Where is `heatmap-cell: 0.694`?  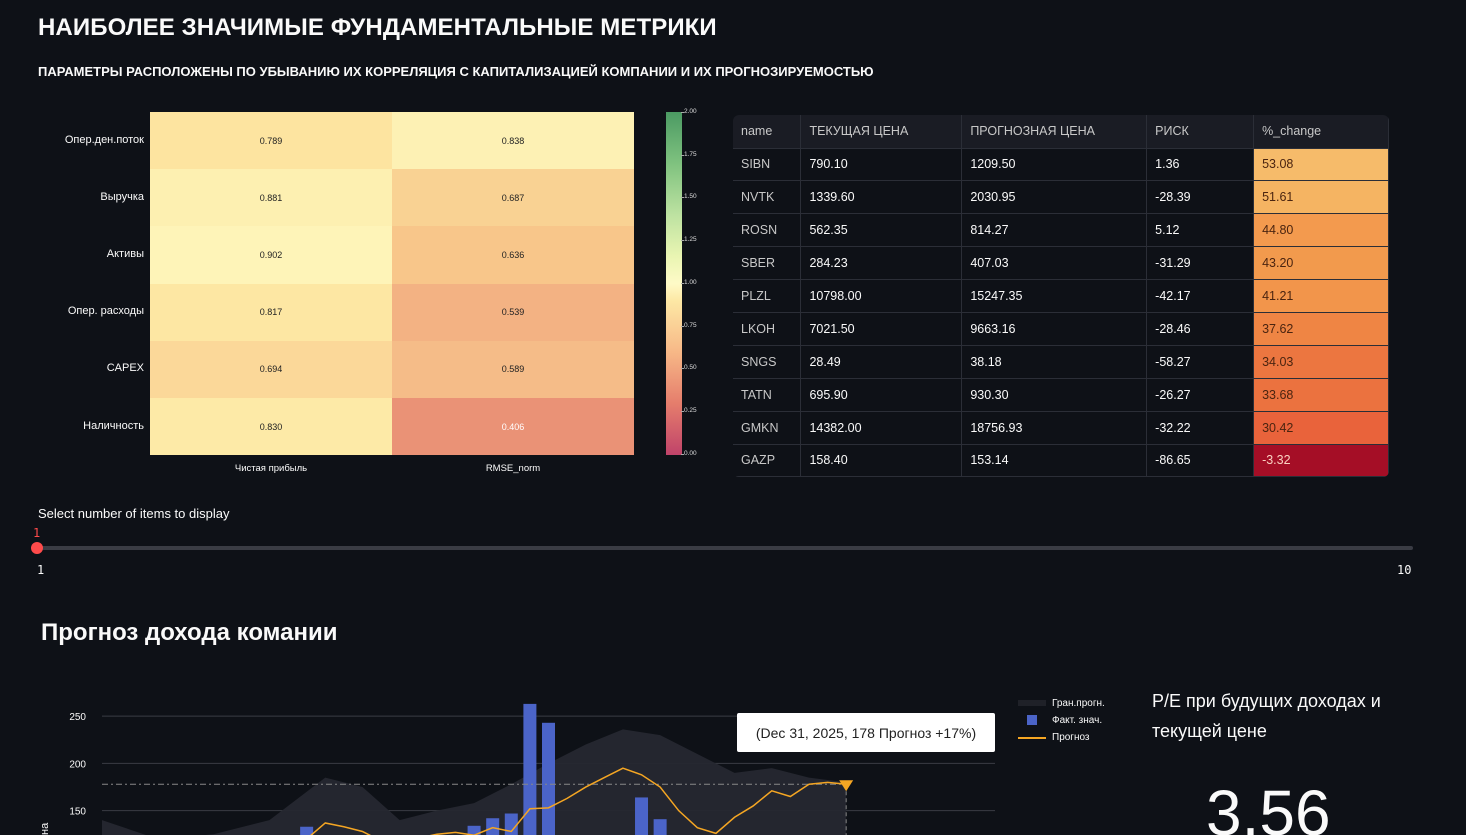
heatmap-cell: 0.694 is located at coordinates (271, 369).